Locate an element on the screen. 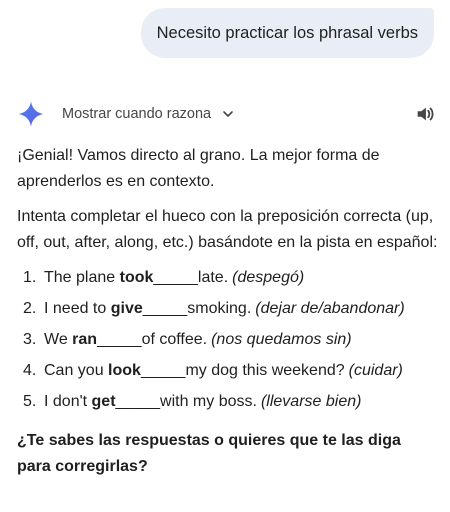 The height and width of the screenshot is (512, 450). spanish-hint: (llevarse bien) is located at coordinates (311, 401).